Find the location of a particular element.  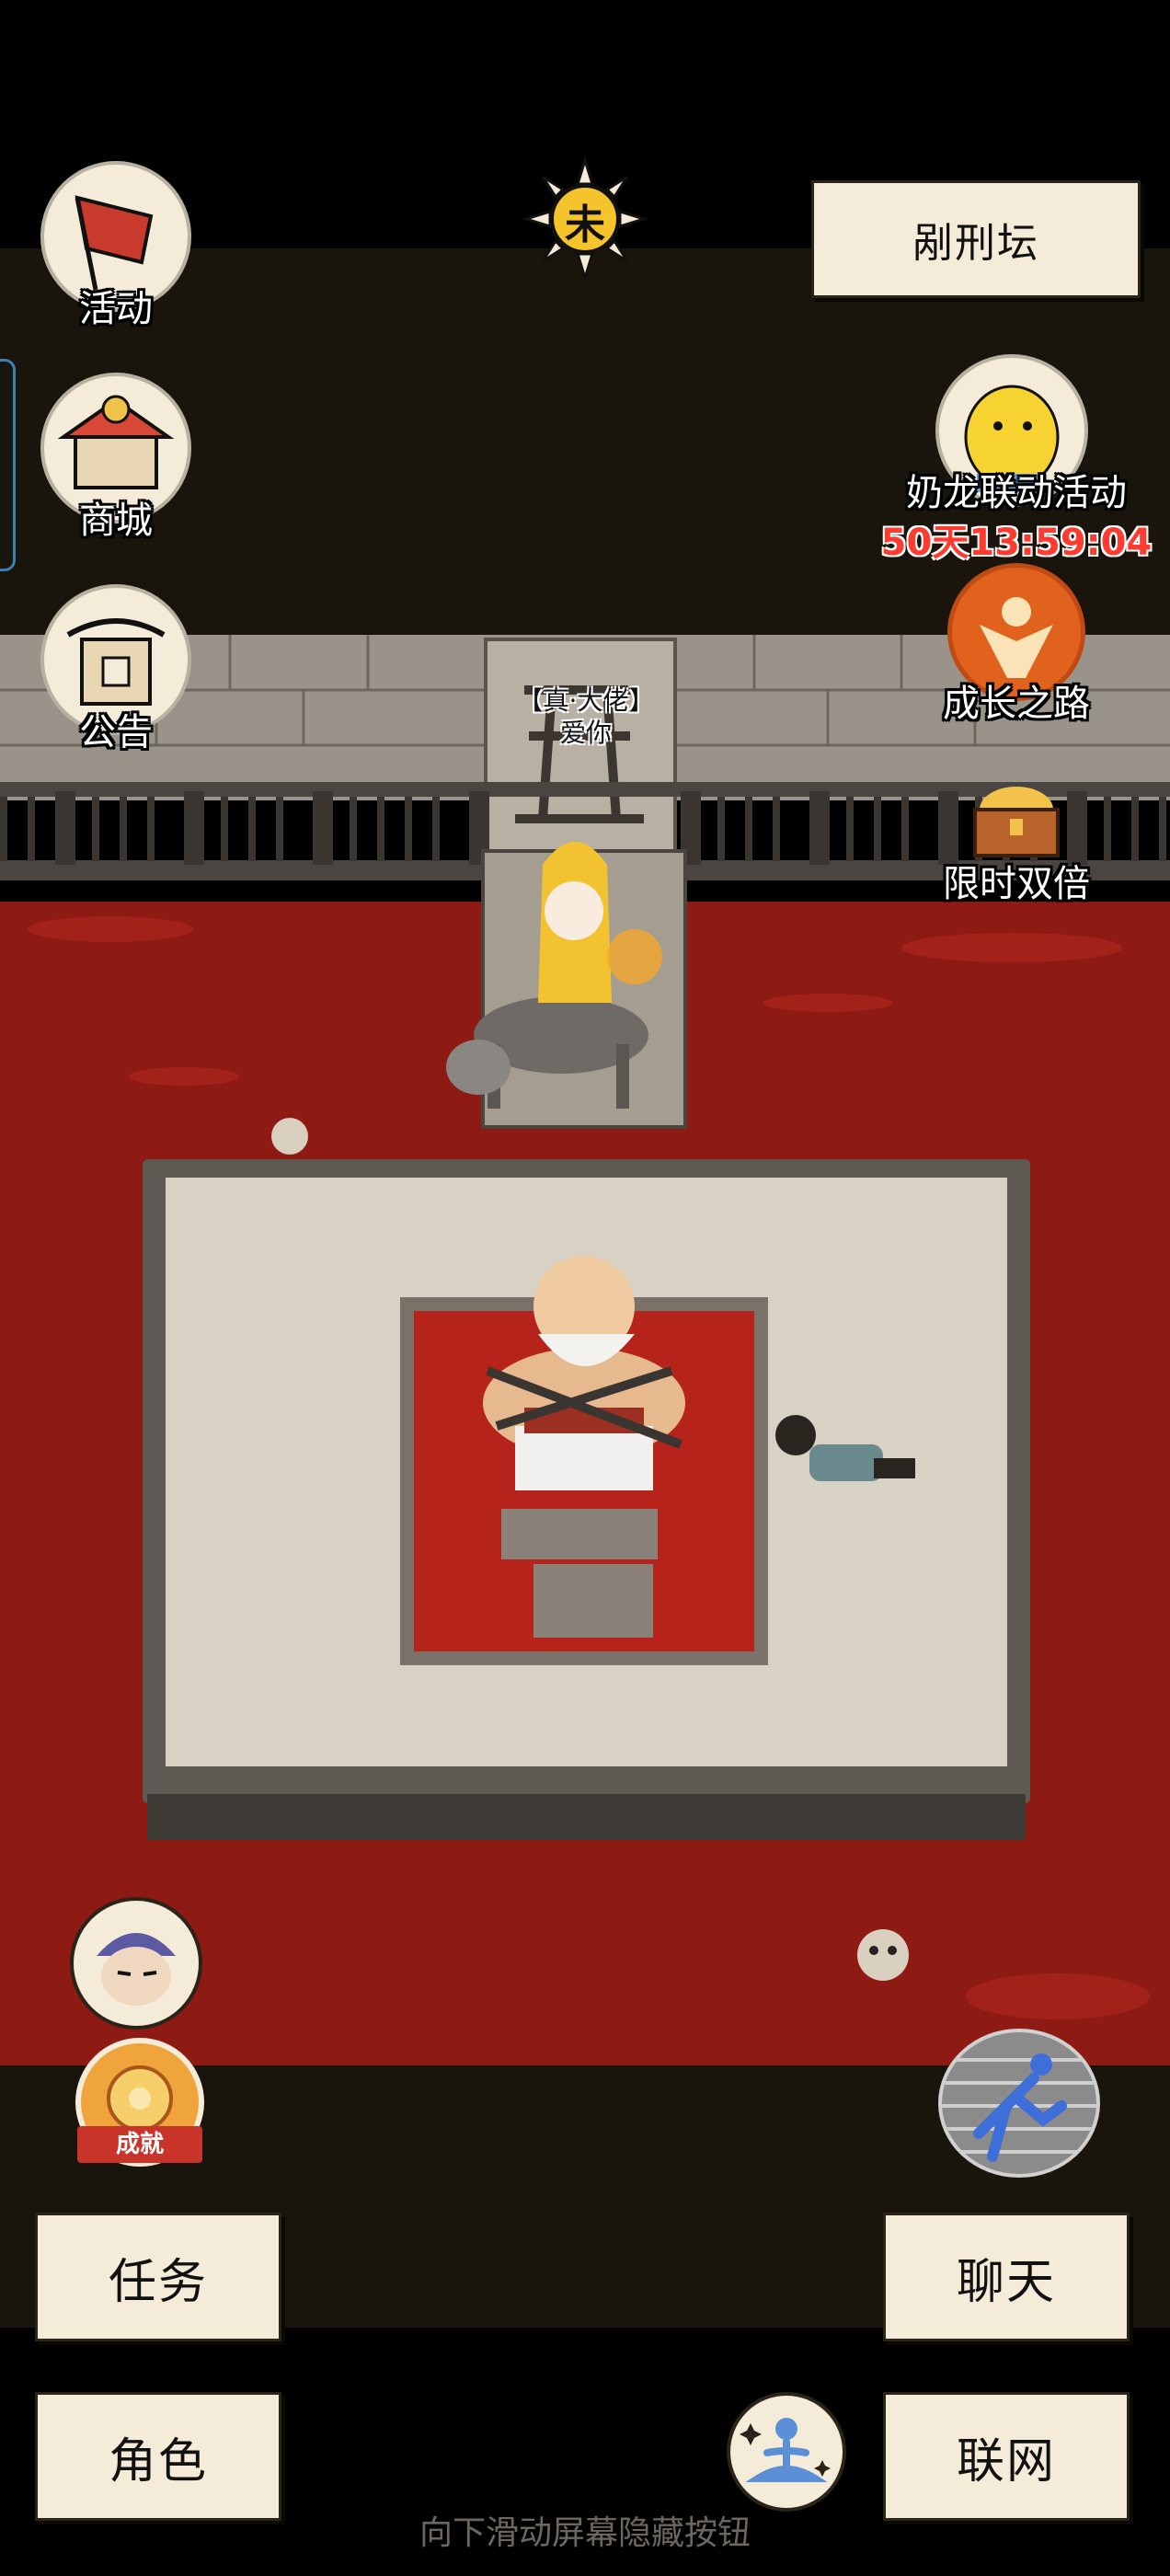

chat-button: 聊天 is located at coordinates (1006, 2277).